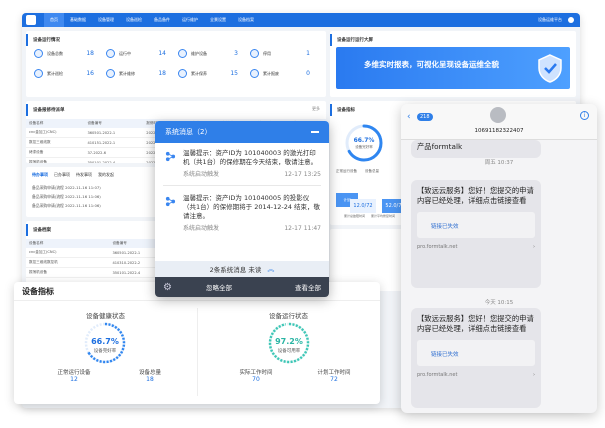  I want to click on stat-device-total: 设备总数 18, so click(66, 53).